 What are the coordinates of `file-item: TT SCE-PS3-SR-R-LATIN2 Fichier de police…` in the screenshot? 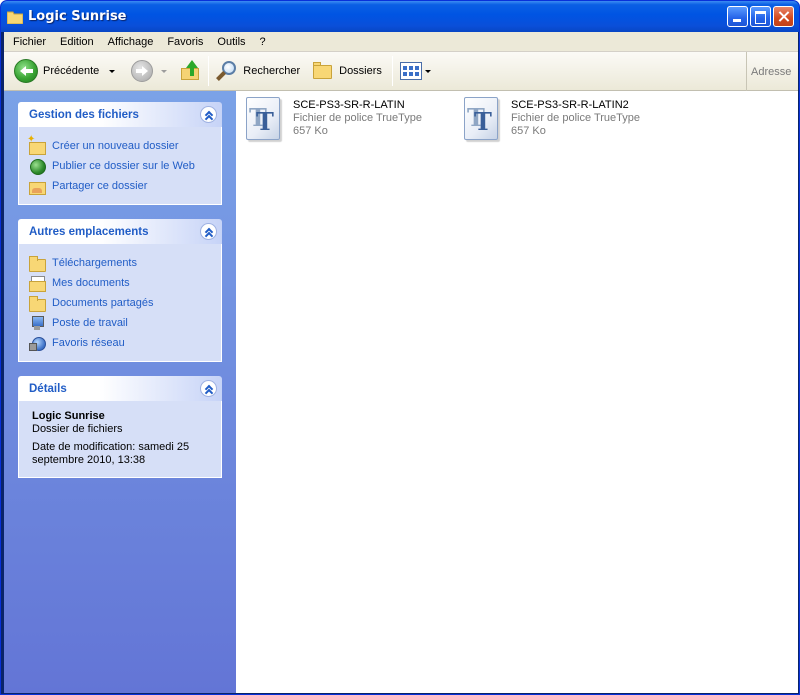 It's located at (552, 119).